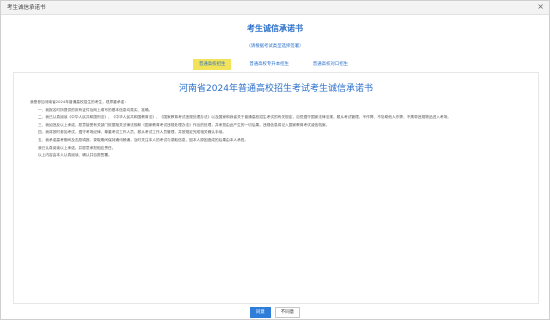 The height and width of the screenshot is (320, 550). I want to click on tab-vocational-college: 普通高校对口招生, so click(330, 64).